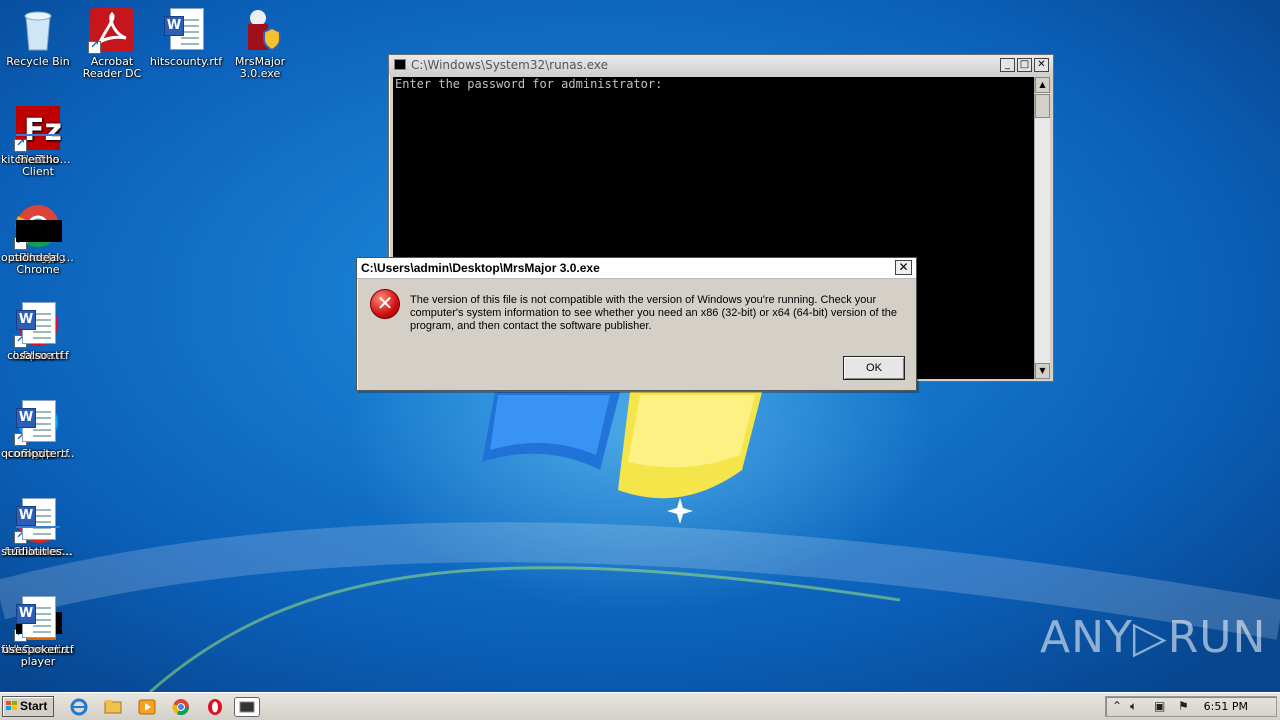  What do you see at coordinates (385, 304) in the screenshot?
I see `error-icon: ✕` at bounding box center [385, 304].